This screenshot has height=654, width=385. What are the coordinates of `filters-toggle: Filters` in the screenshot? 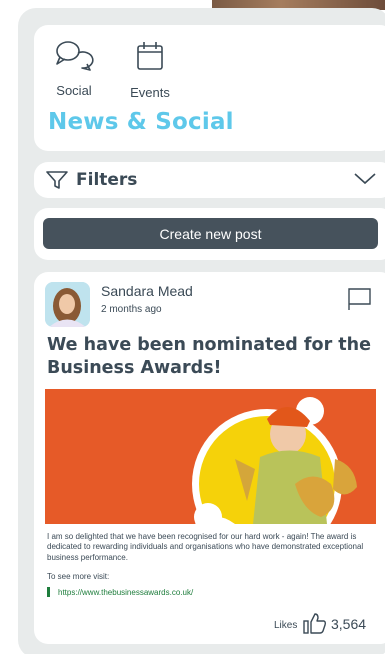 It's located at (209, 180).